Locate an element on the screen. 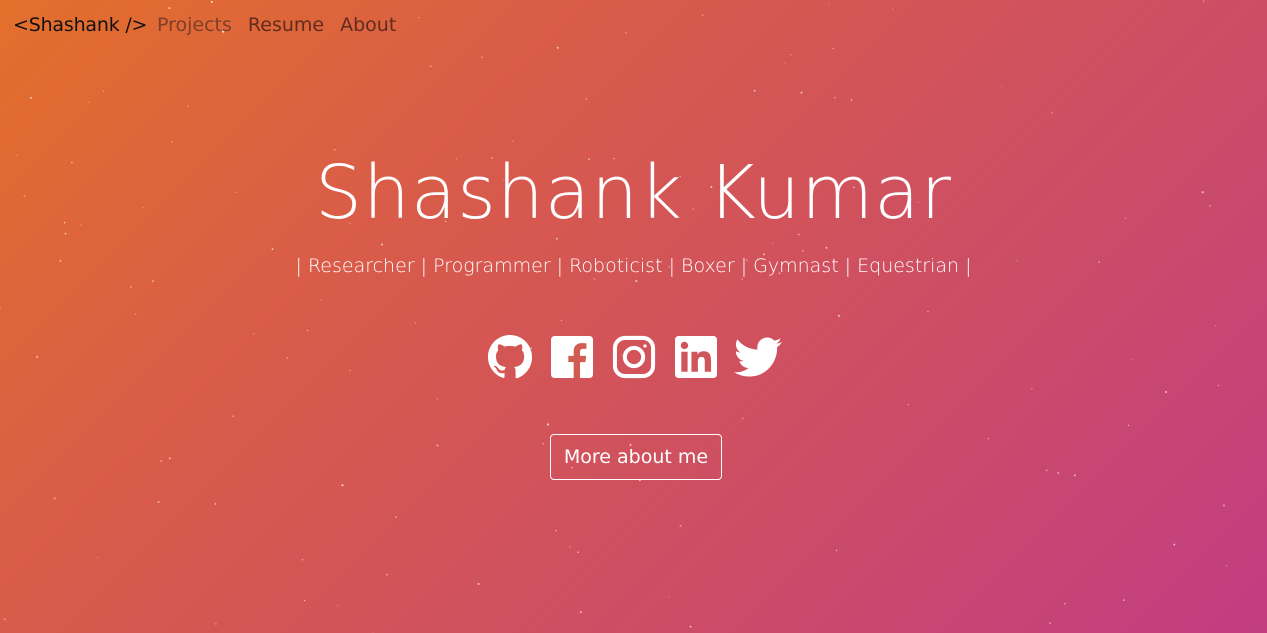 This screenshot has height=633, width=1267. twitter-glyph is located at coordinates (757, 357).